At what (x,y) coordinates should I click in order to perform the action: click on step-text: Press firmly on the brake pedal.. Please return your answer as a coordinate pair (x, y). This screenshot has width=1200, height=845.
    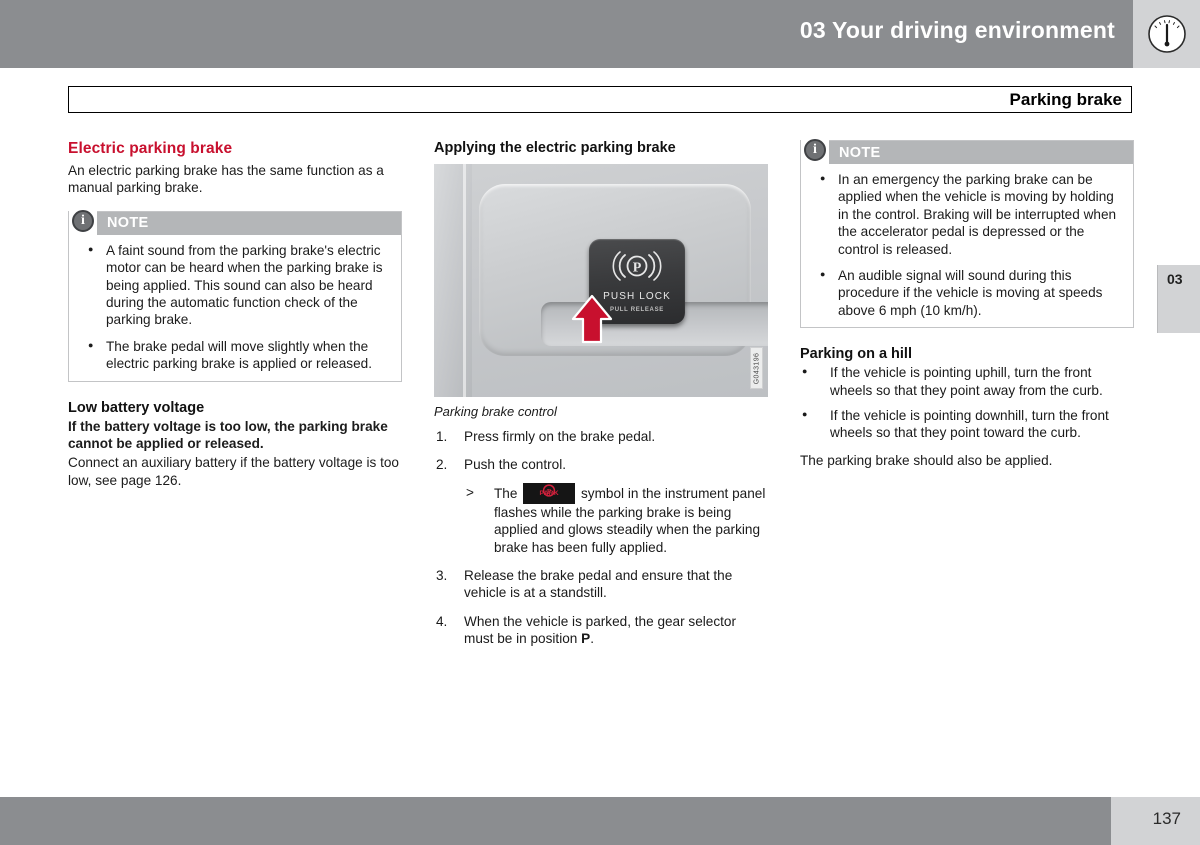
    Looking at the image, I should click on (560, 436).